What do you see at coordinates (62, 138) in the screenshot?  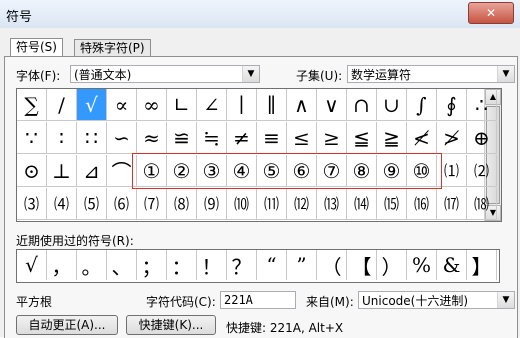 I see `symbol-cell: ∶` at bounding box center [62, 138].